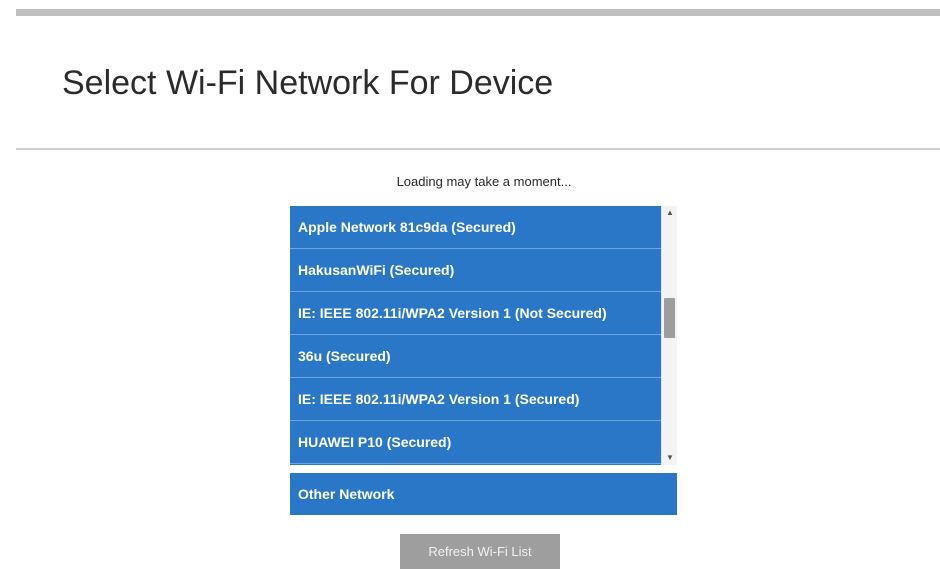  What do you see at coordinates (475, 442) in the screenshot?
I see `network-item: HUAWEI P10 (Secured)` at bounding box center [475, 442].